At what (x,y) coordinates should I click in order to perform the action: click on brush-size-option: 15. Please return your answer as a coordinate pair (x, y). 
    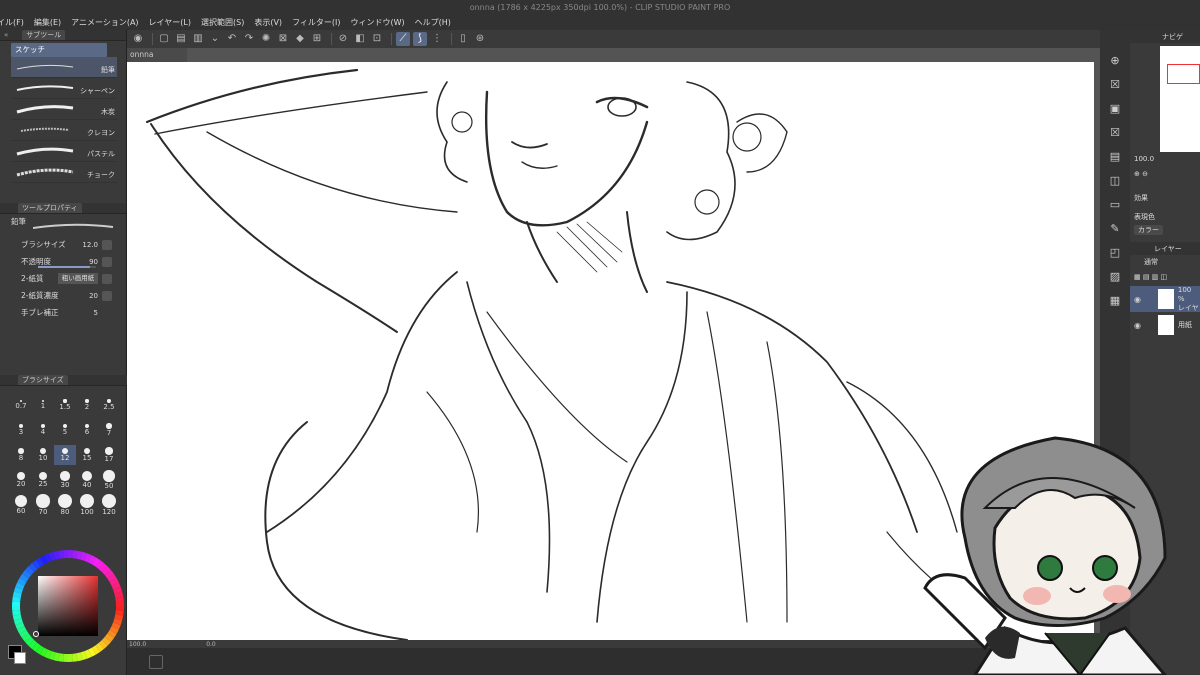
    Looking at the image, I should click on (87, 455).